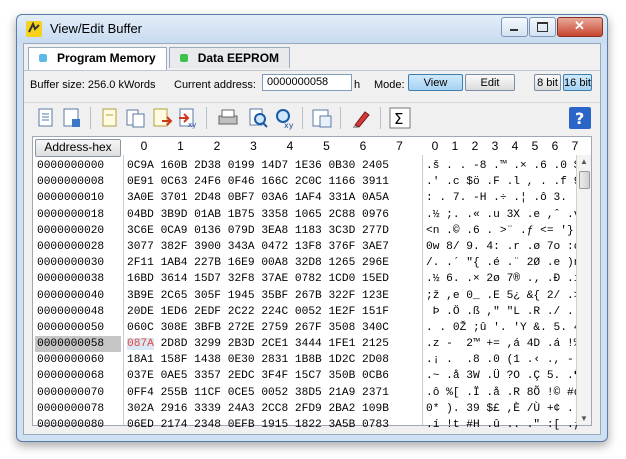 The width and height of the screenshot is (626, 459). I want to click on scroll-thumb, so click(584, 180).